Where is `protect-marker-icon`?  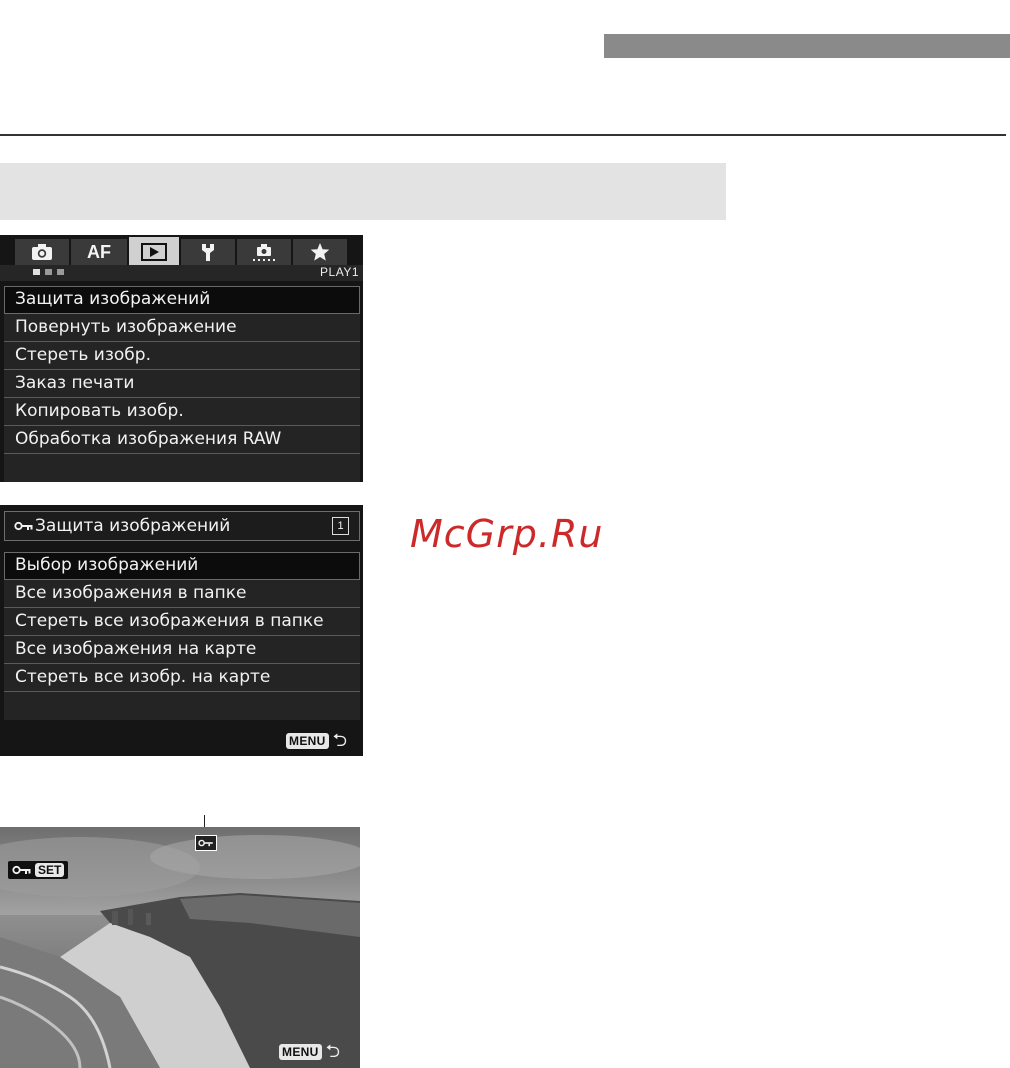 protect-marker-icon is located at coordinates (206, 843).